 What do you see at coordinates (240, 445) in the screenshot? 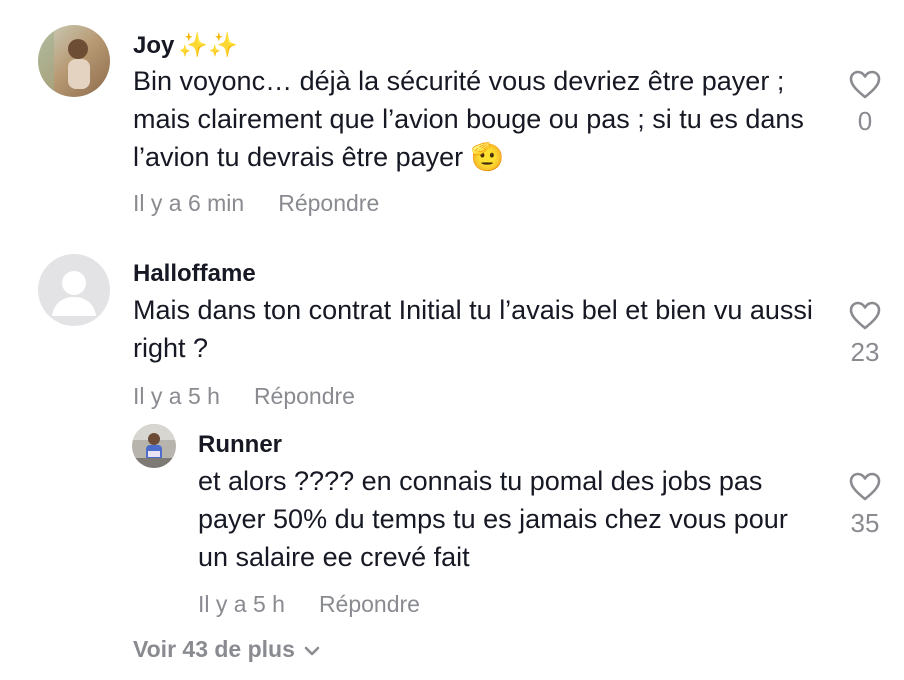
I see `username: Runner` at bounding box center [240, 445].